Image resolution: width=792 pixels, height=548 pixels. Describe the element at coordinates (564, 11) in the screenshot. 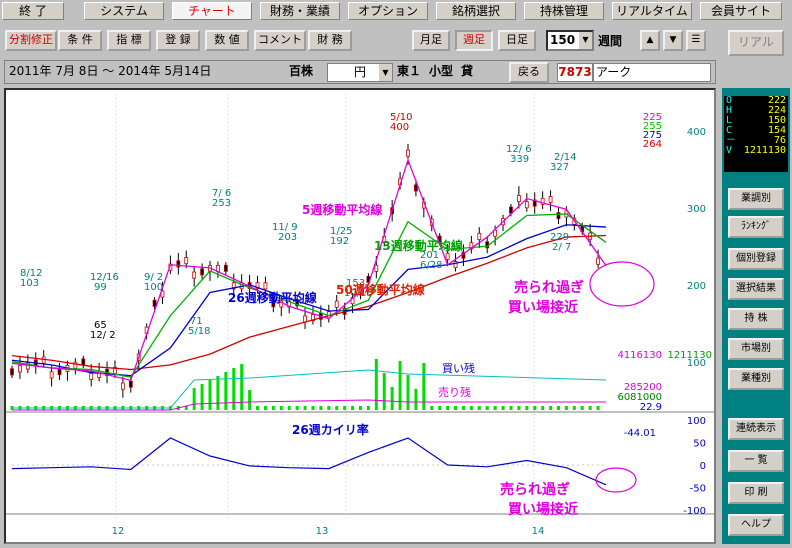

I see `tab-holdings: 持株管理` at that location.